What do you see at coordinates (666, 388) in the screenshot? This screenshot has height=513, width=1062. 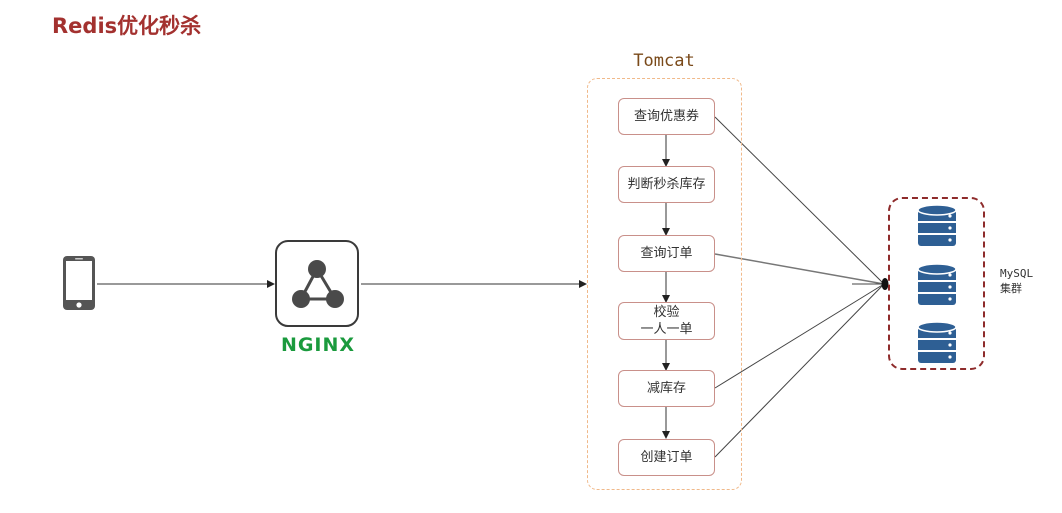 I see `step-deduct-stock: 减库存` at bounding box center [666, 388].